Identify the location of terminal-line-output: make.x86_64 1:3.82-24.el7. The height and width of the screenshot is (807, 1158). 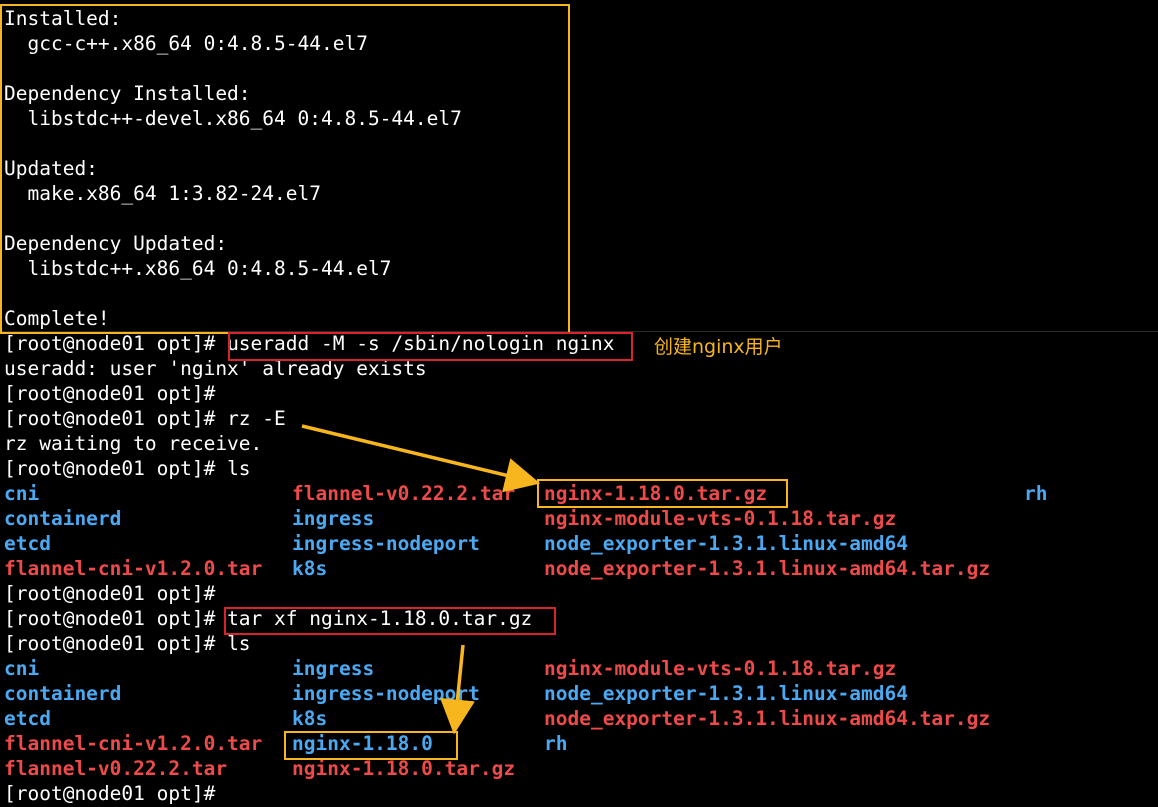
(162, 193).